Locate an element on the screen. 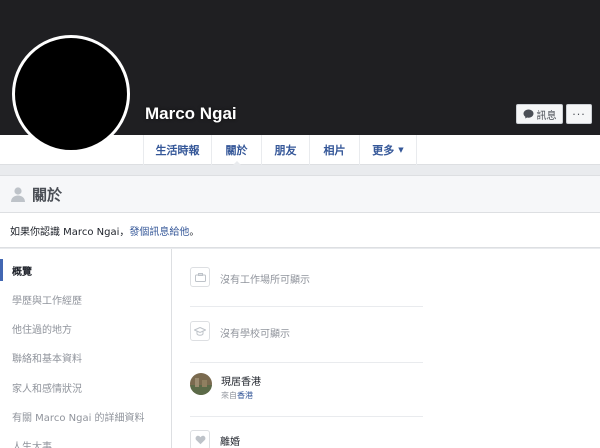 The height and width of the screenshot is (448, 600). tab-timeline-label: 生活時報 is located at coordinates (177, 150).